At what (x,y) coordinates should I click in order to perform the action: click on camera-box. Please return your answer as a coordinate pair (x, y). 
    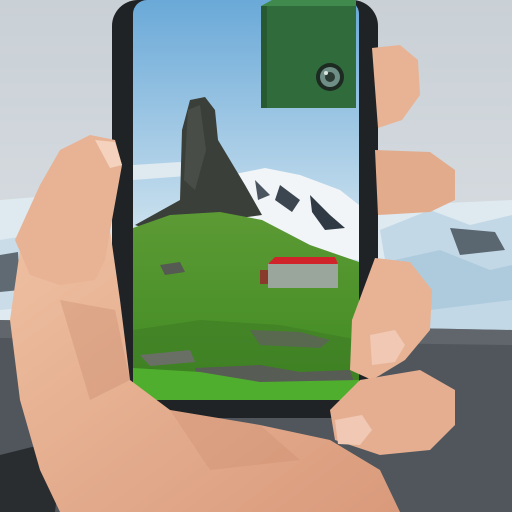
    Looking at the image, I should click on (308, 54).